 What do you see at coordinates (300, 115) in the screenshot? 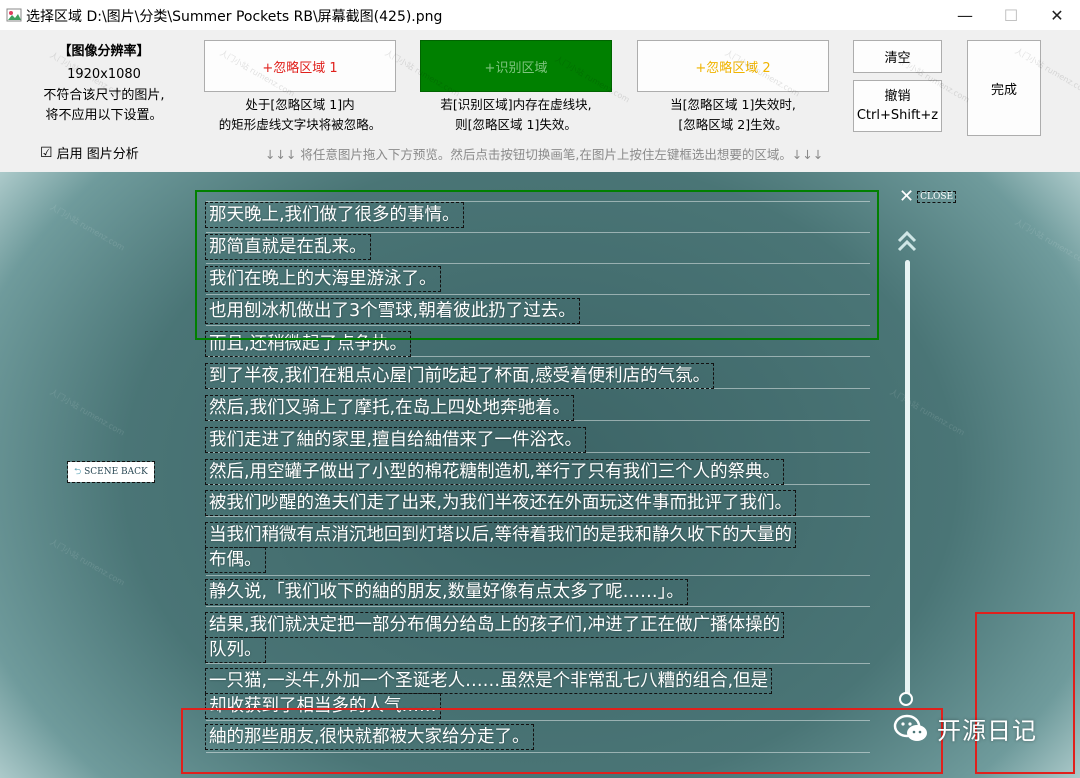
I see `ignore-region-1-desc: 处于[忽略区域 1]内 的矩形虚线文字块将被忽略。` at bounding box center [300, 115].